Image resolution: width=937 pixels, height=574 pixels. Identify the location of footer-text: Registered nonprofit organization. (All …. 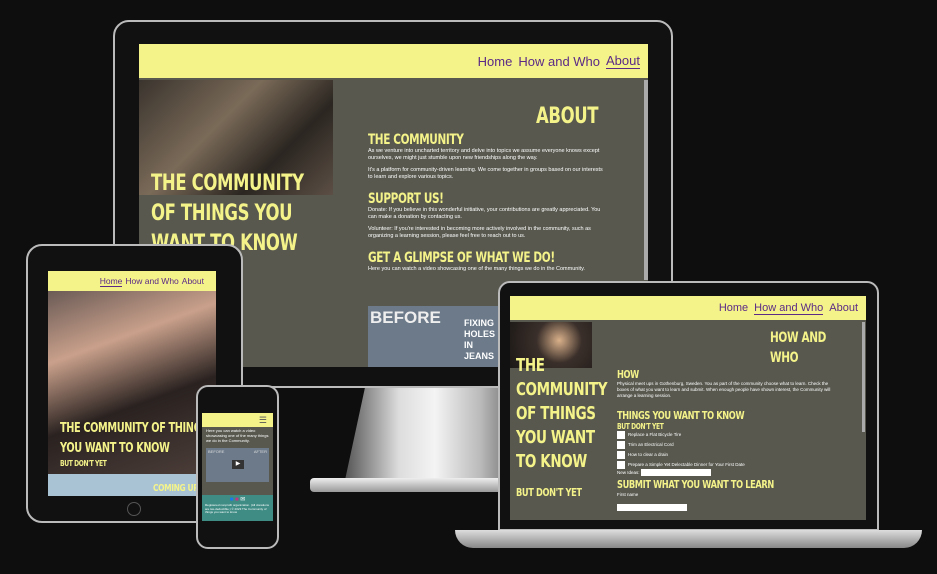
(237, 508).